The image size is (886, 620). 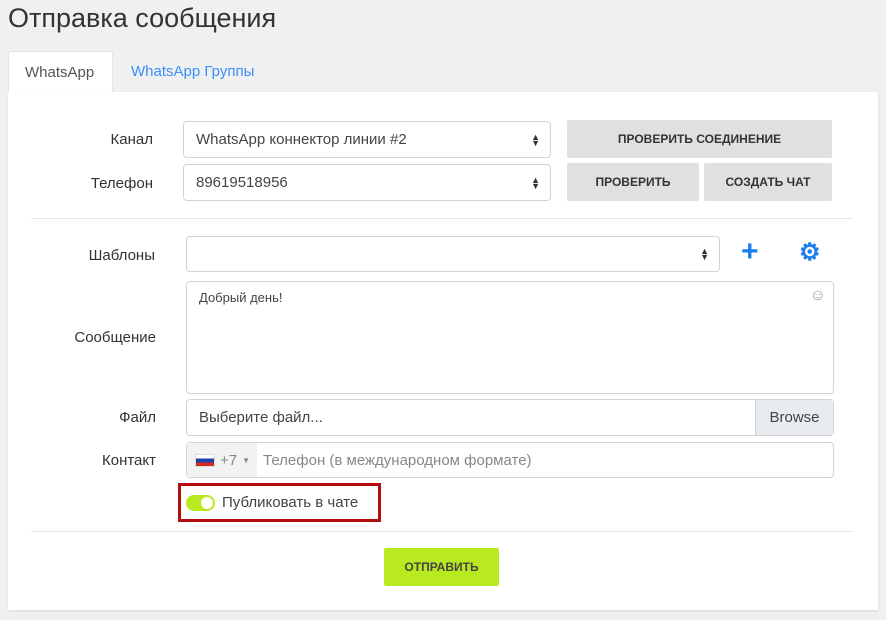 What do you see at coordinates (367, 182) in the screenshot?
I see `phone-select: 89619518956 ▲ ▼` at bounding box center [367, 182].